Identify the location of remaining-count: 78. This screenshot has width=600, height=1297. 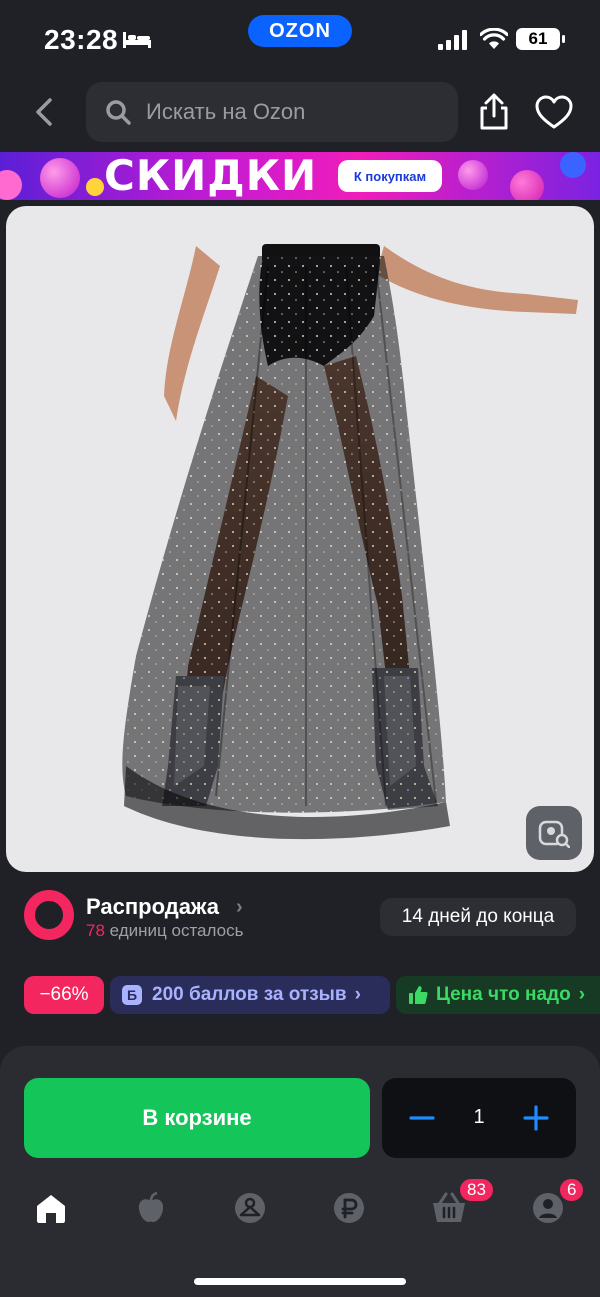
(95, 930).